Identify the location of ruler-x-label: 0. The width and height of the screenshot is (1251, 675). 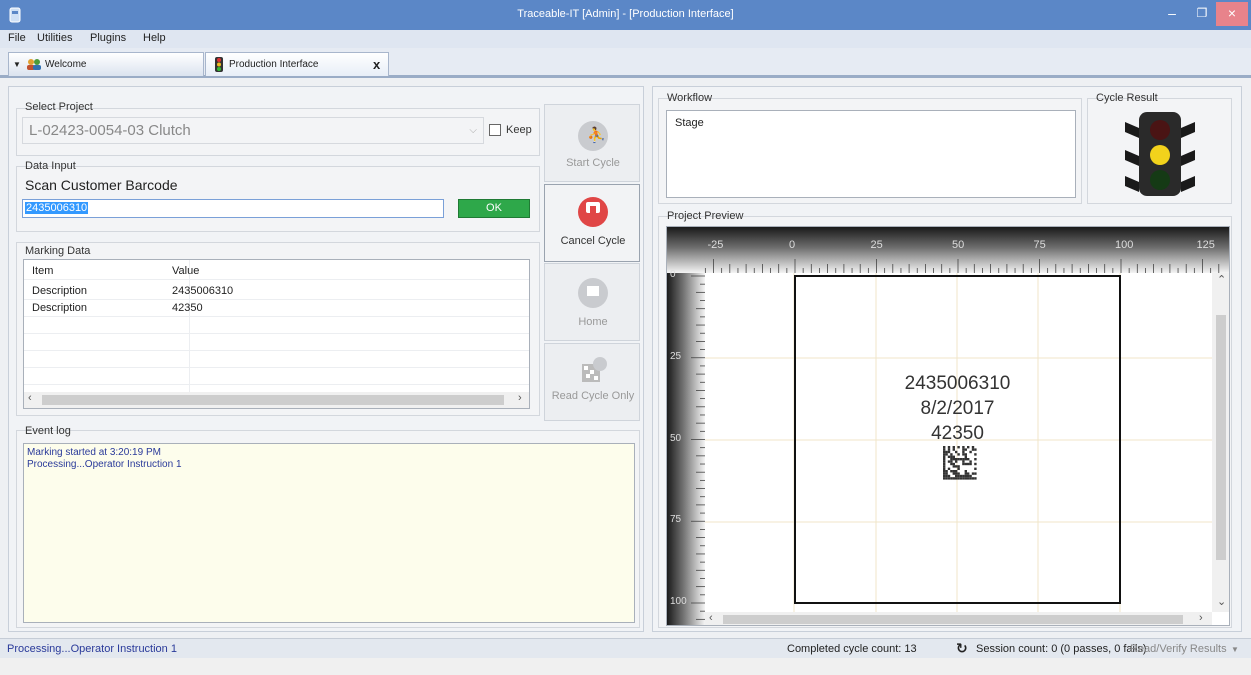
(792, 245).